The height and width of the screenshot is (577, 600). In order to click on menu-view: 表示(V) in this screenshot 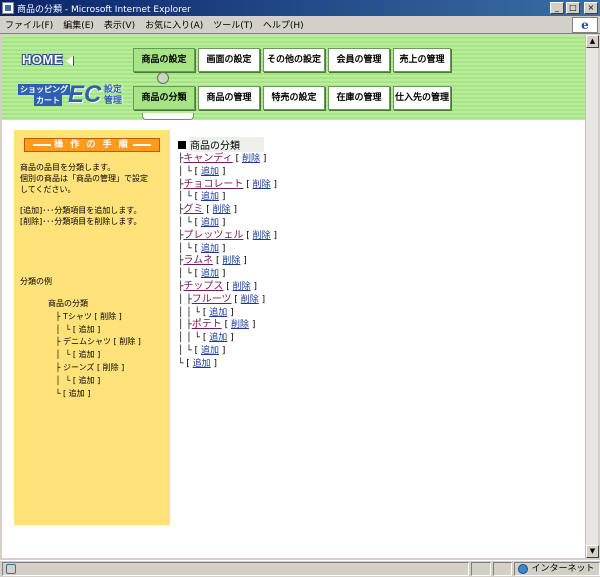, I will do `click(119, 24)`.